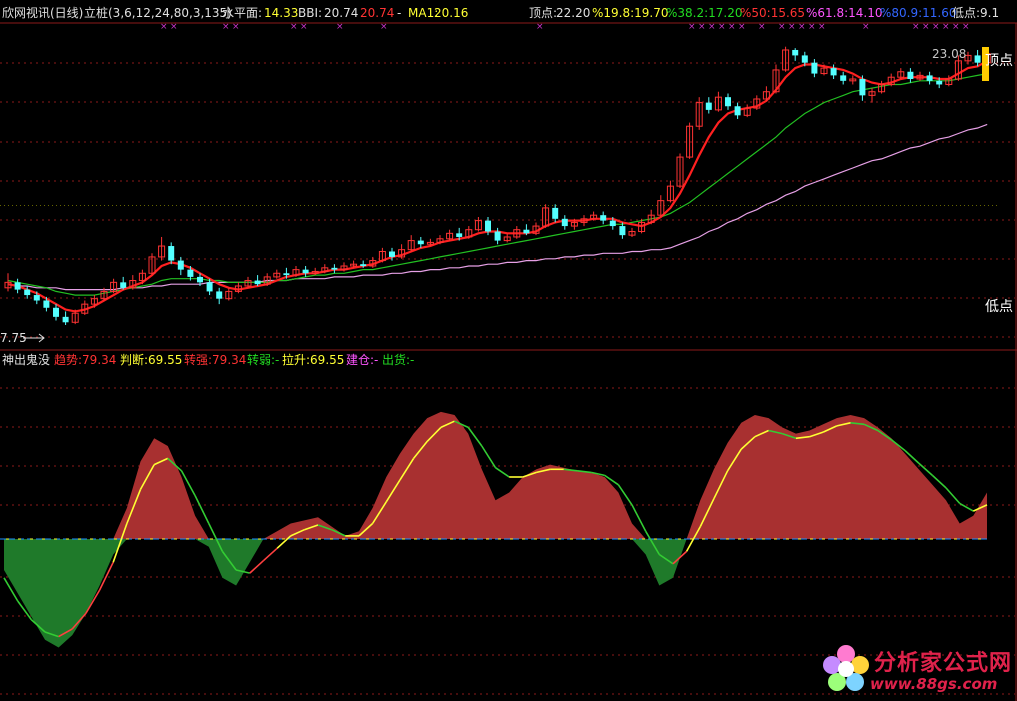  I want to click on fib-19-8: %19.8:19.70, so click(630, 13).